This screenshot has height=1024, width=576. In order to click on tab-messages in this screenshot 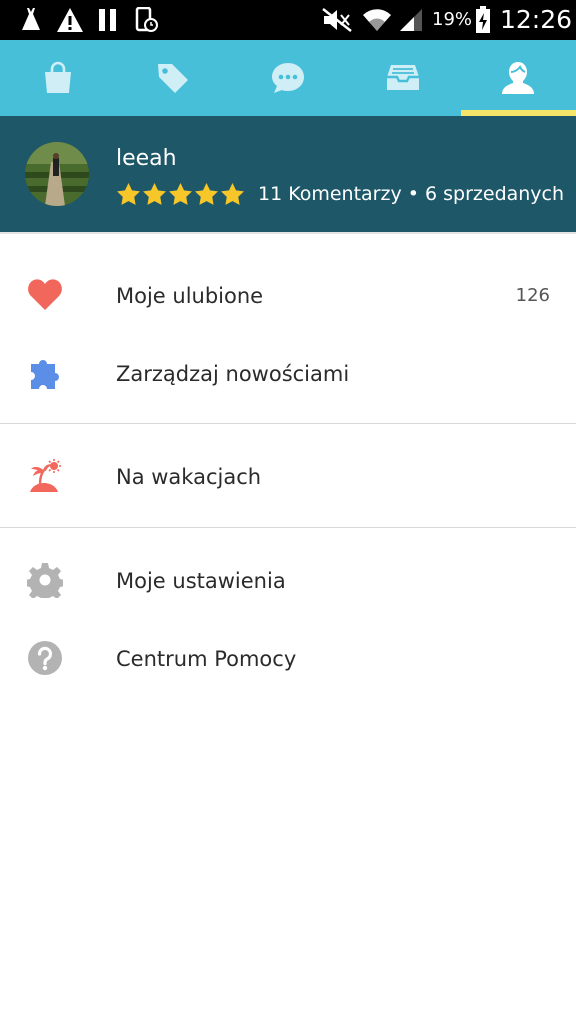, I will do `click(287, 78)`.